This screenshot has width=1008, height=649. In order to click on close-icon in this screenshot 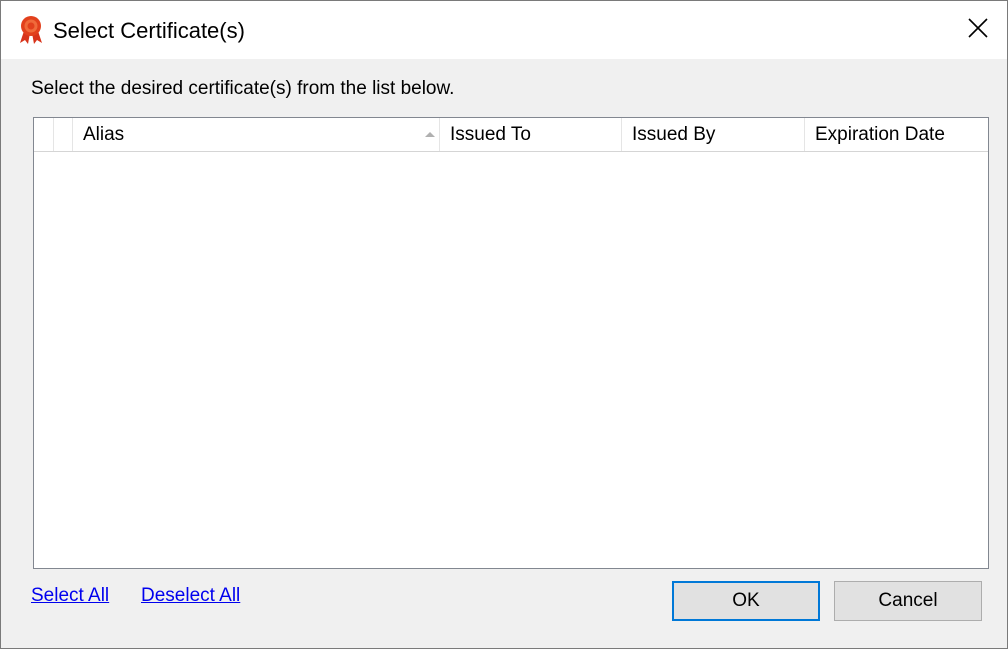, I will do `click(978, 30)`.